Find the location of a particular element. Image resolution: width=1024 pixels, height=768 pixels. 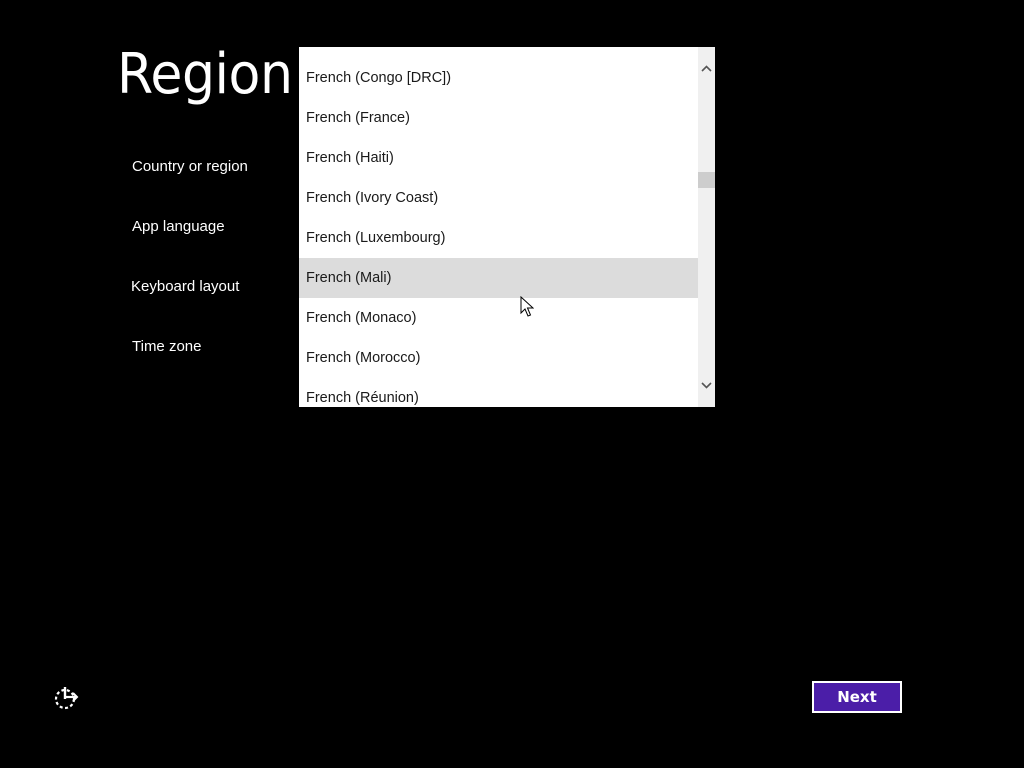

chevron-down-icon is located at coordinates (706, 385).